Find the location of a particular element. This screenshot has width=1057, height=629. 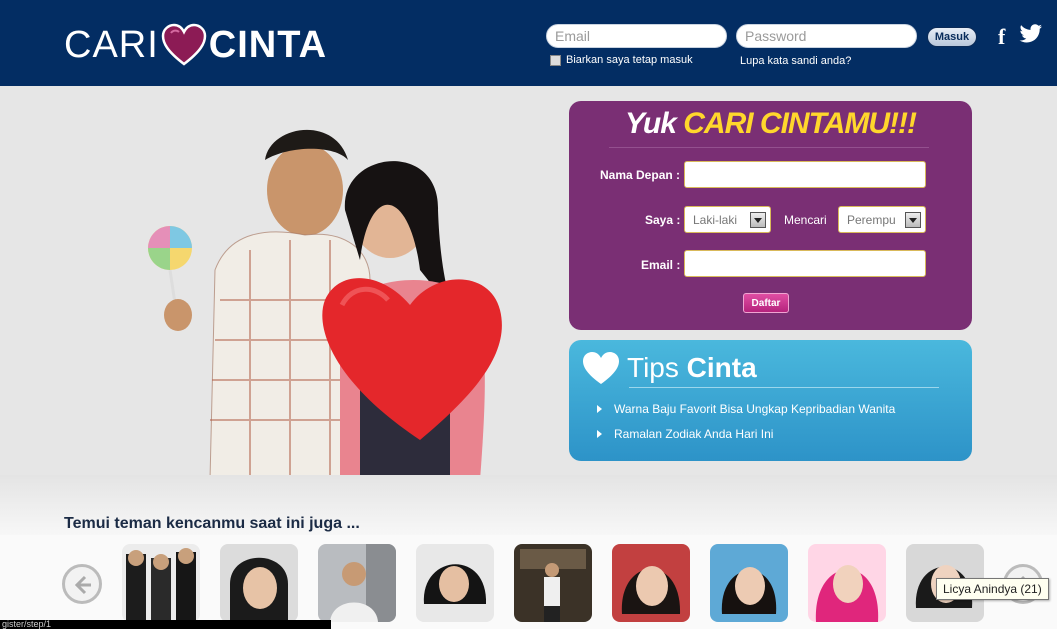

tips-divider is located at coordinates (784, 387).